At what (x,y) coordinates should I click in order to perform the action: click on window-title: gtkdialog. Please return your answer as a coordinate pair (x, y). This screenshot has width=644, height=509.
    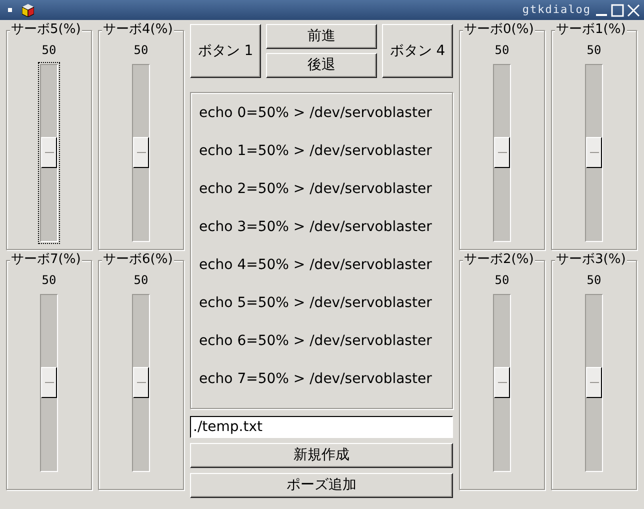
    Looking at the image, I should click on (556, 10).